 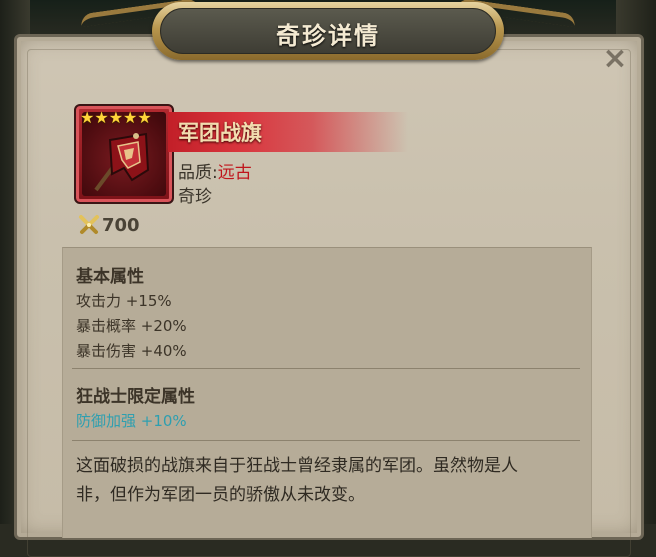 I want to click on title-plate: 奇珍详情, so click(x=328, y=31).